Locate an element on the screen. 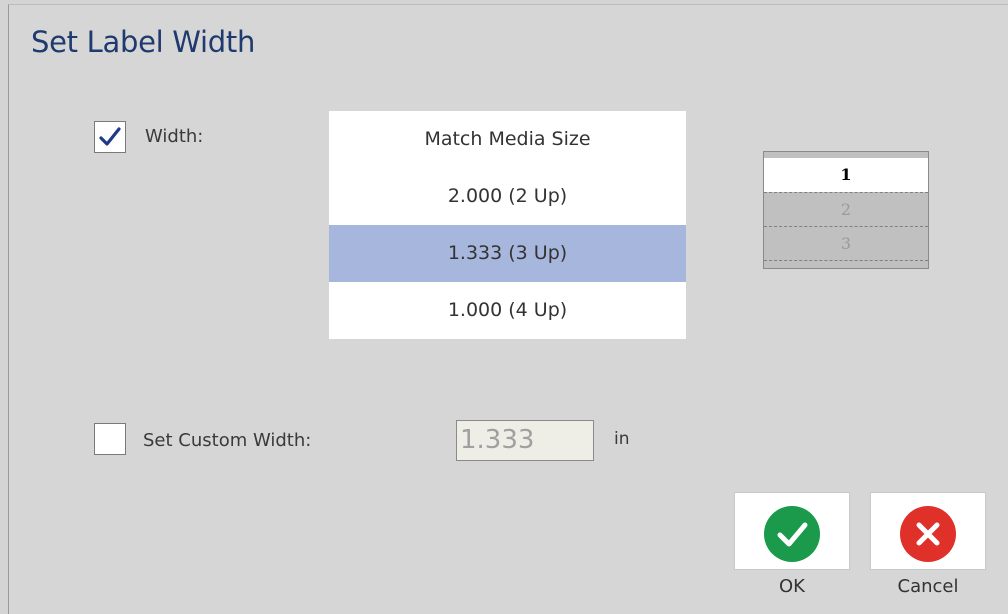 This screenshot has height=614, width=1008. width-checkbox is located at coordinates (110, 137).